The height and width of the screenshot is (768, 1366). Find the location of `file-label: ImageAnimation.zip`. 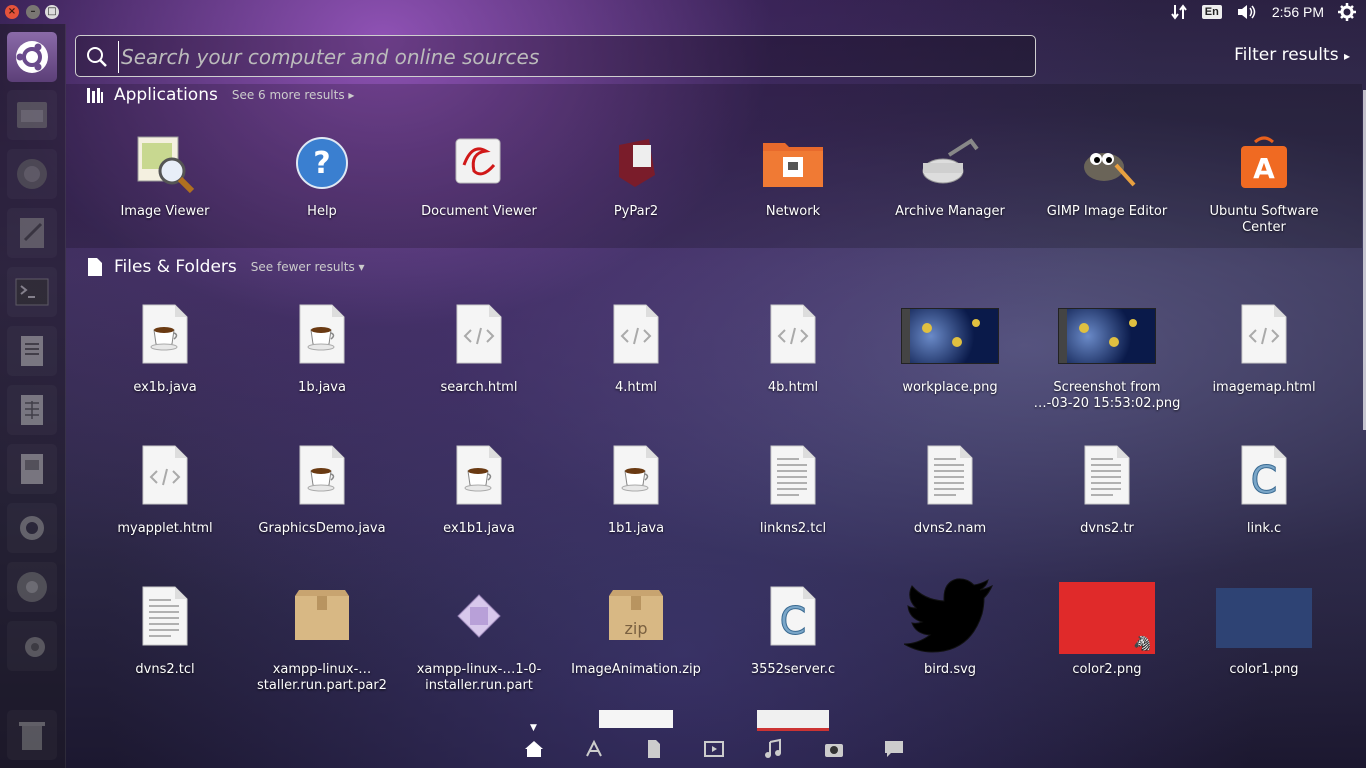

file-label: ImageAnimation.zip is located at coordinates (636, 669).